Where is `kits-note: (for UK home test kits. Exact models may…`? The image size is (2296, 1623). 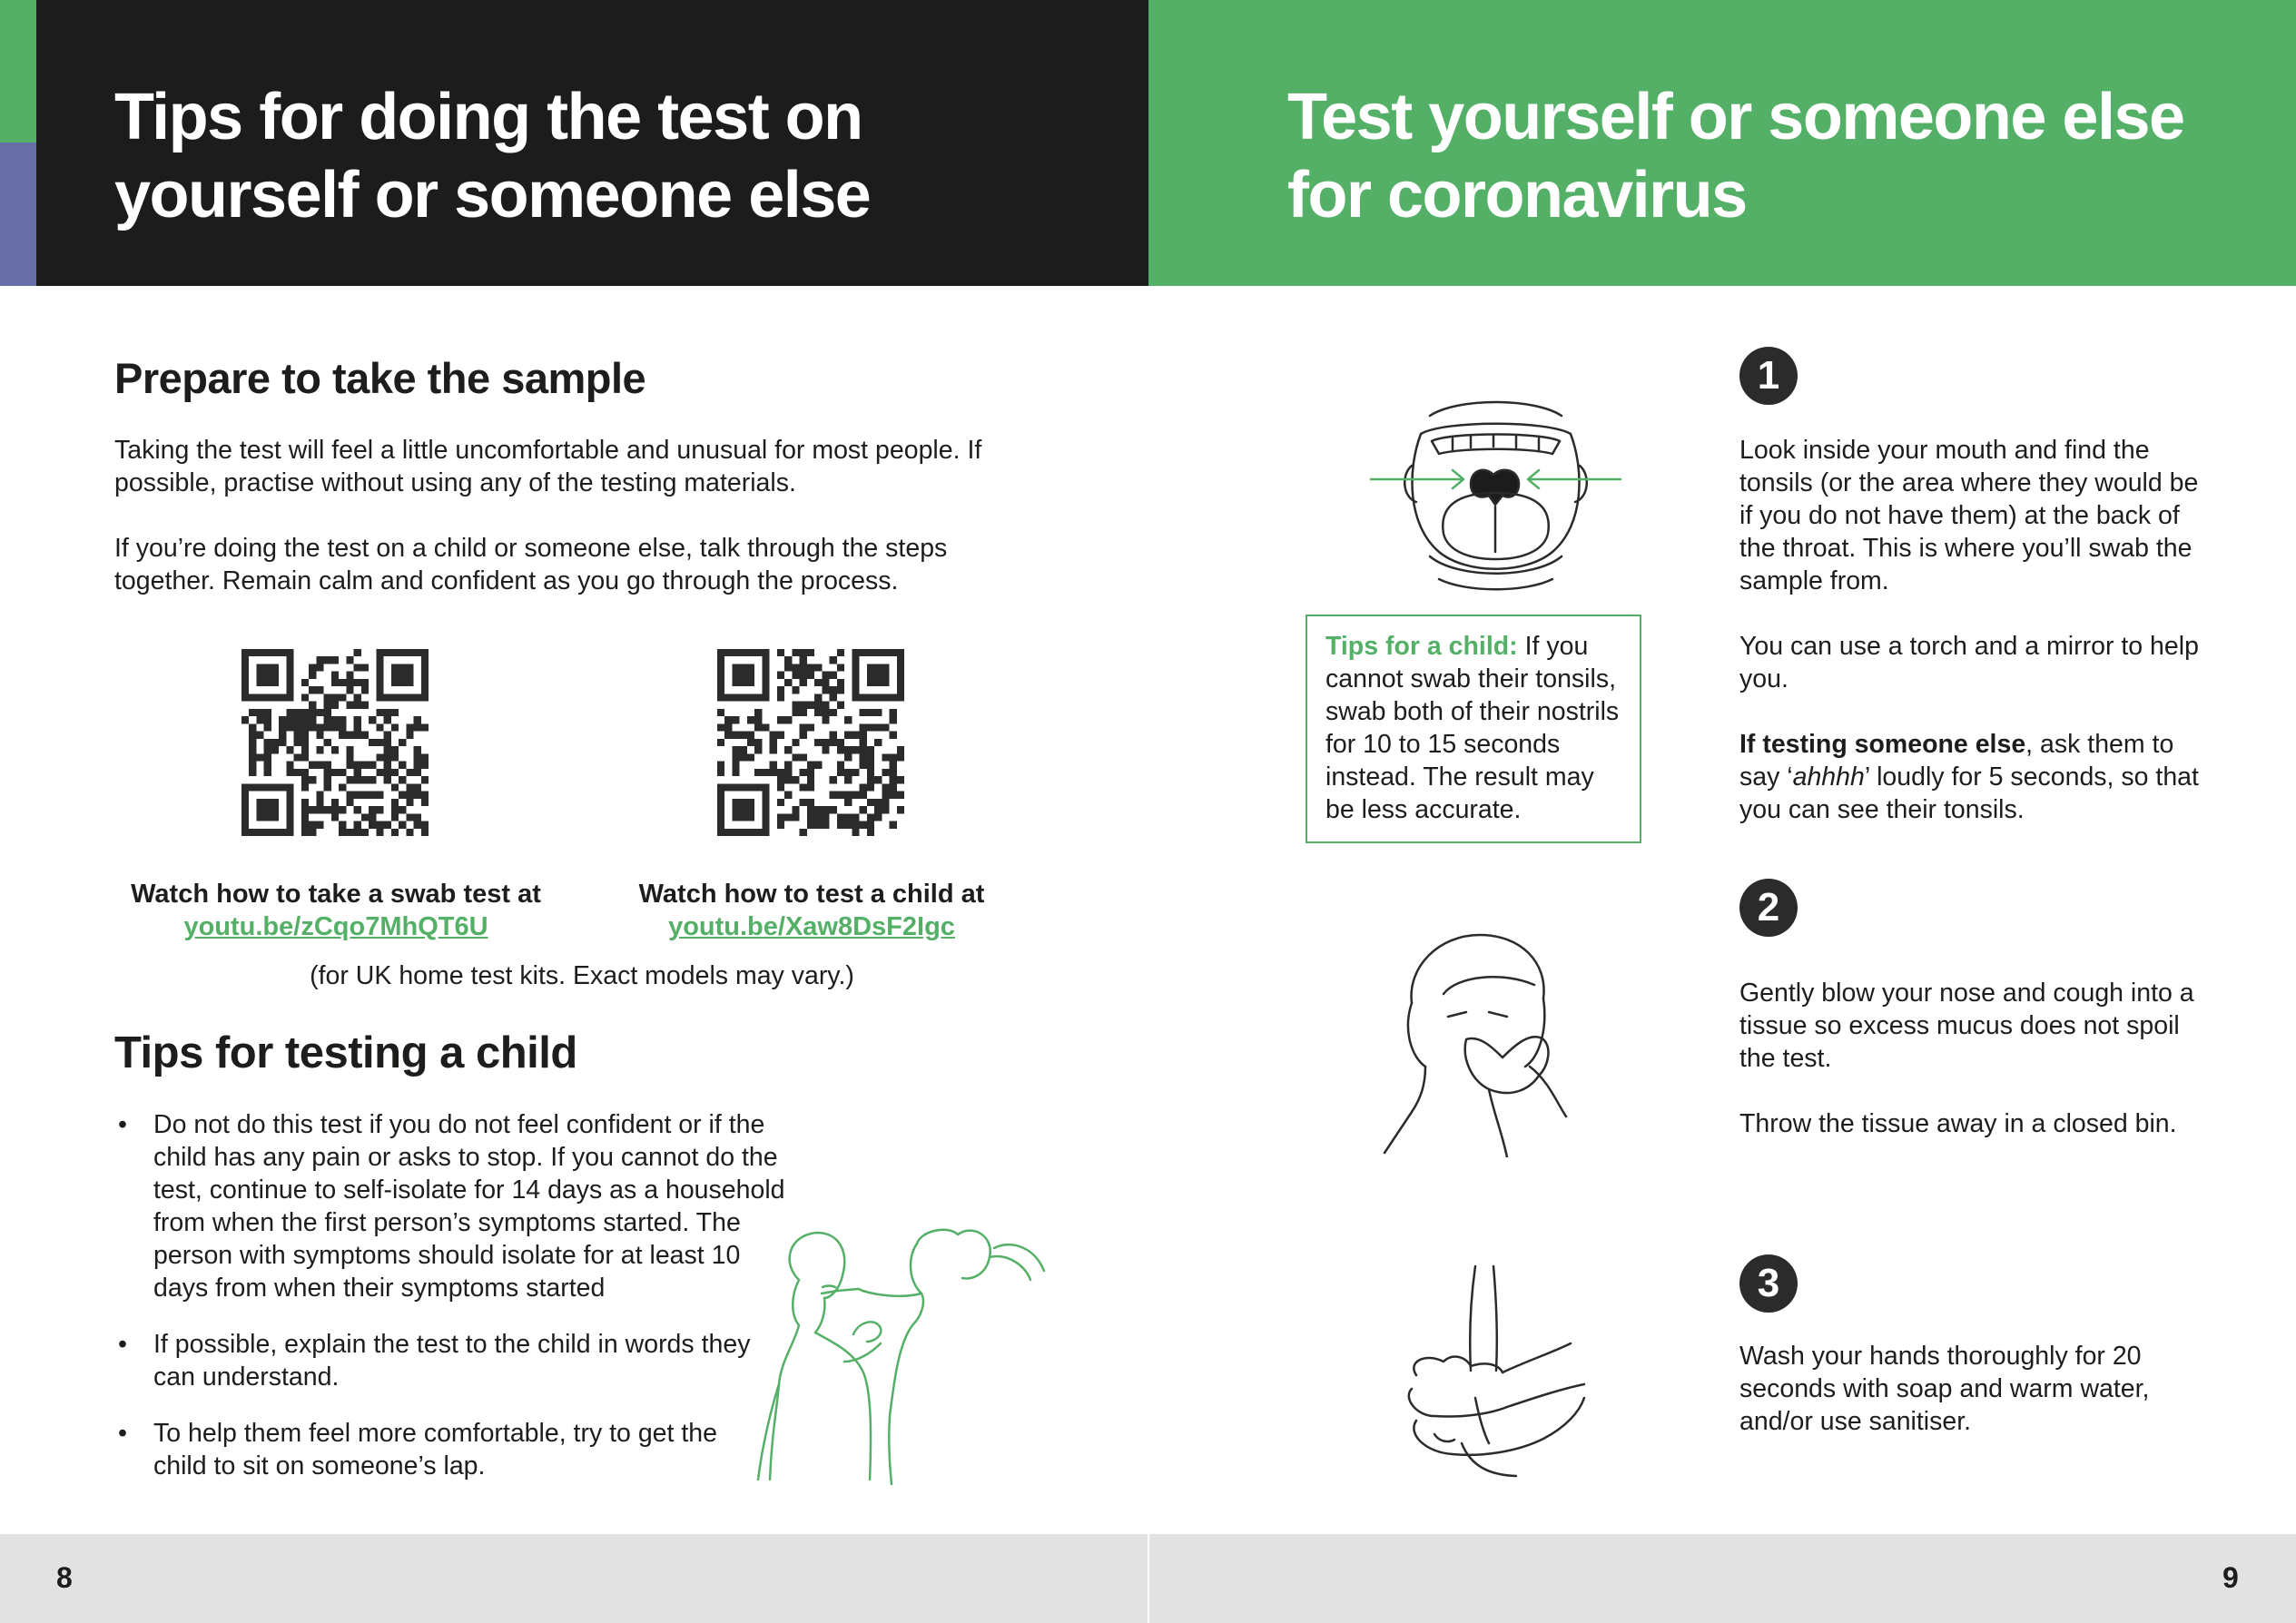 kits-note: (for UK home test kits. Exact models may… is located at coordinates (582, 976).